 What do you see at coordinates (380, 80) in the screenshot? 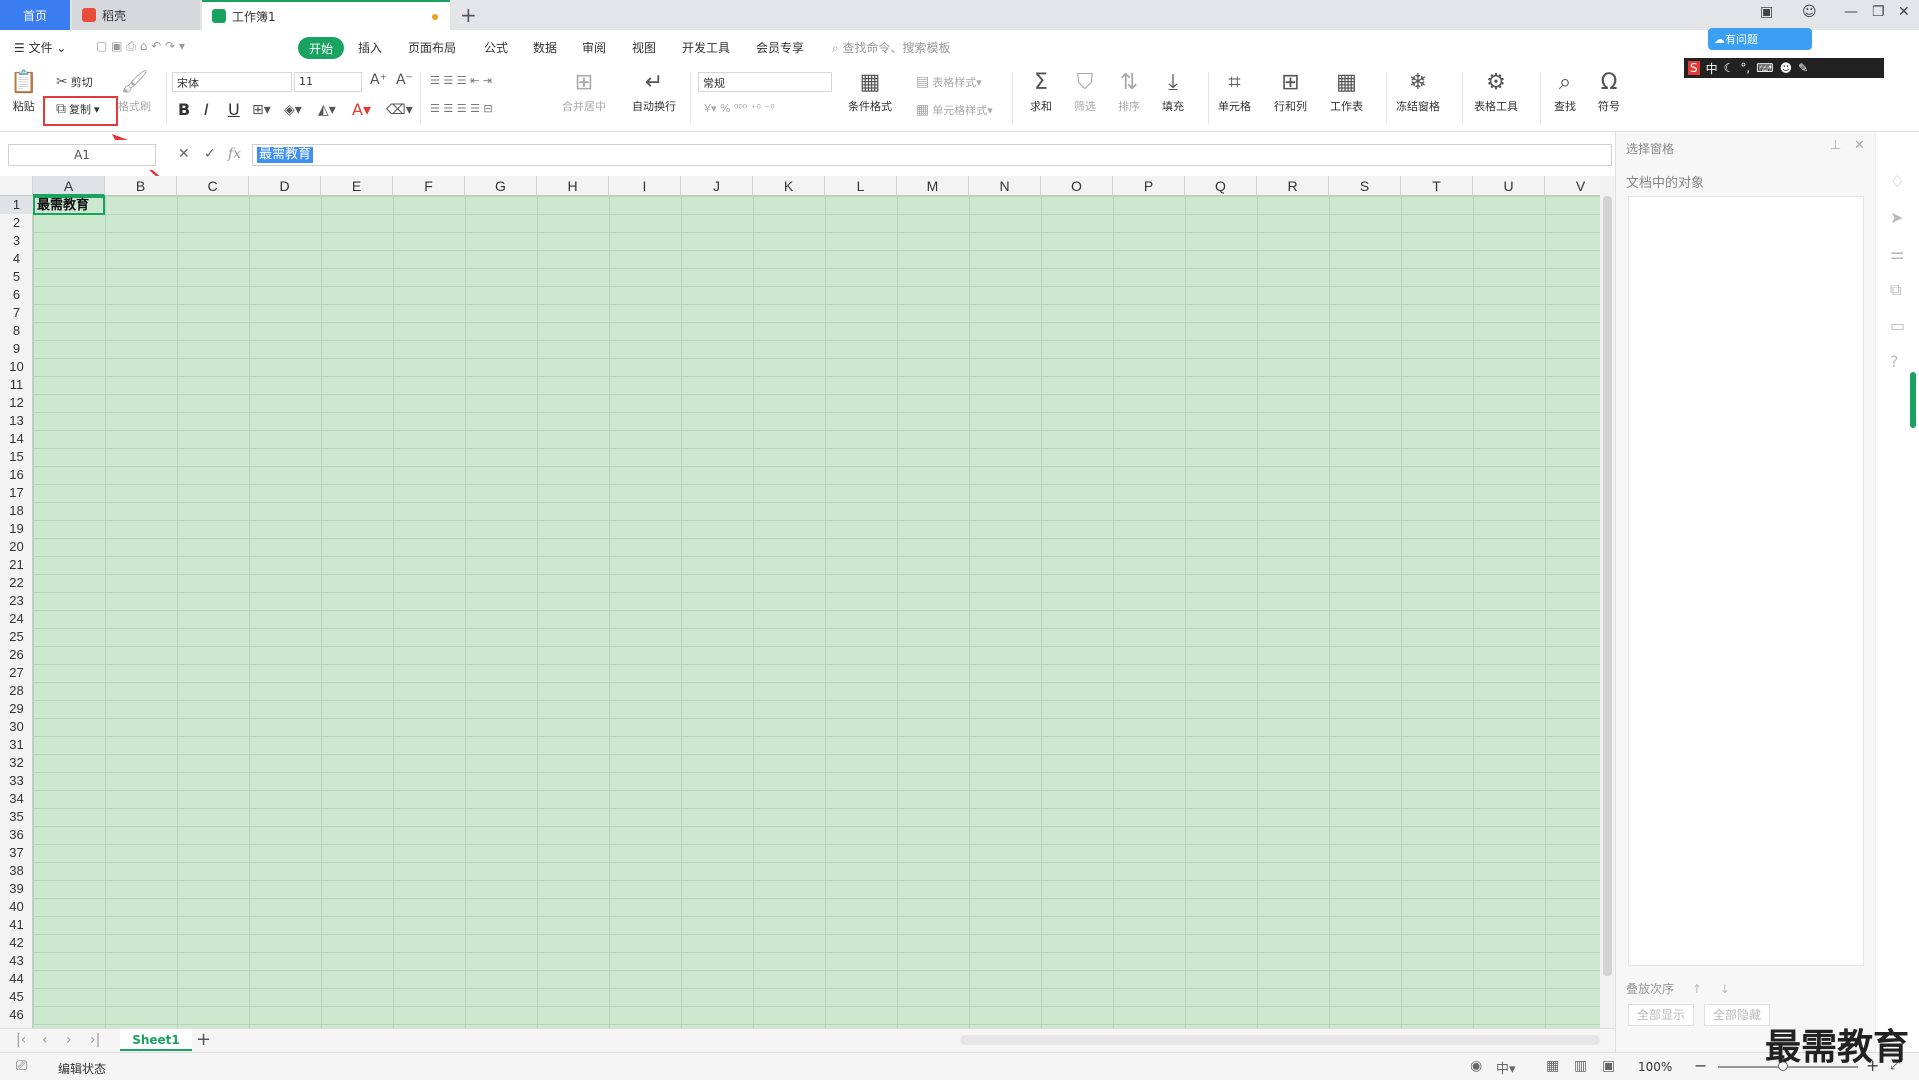
I see `font-grow-button: A⁺` at bounding box center [380, 80].